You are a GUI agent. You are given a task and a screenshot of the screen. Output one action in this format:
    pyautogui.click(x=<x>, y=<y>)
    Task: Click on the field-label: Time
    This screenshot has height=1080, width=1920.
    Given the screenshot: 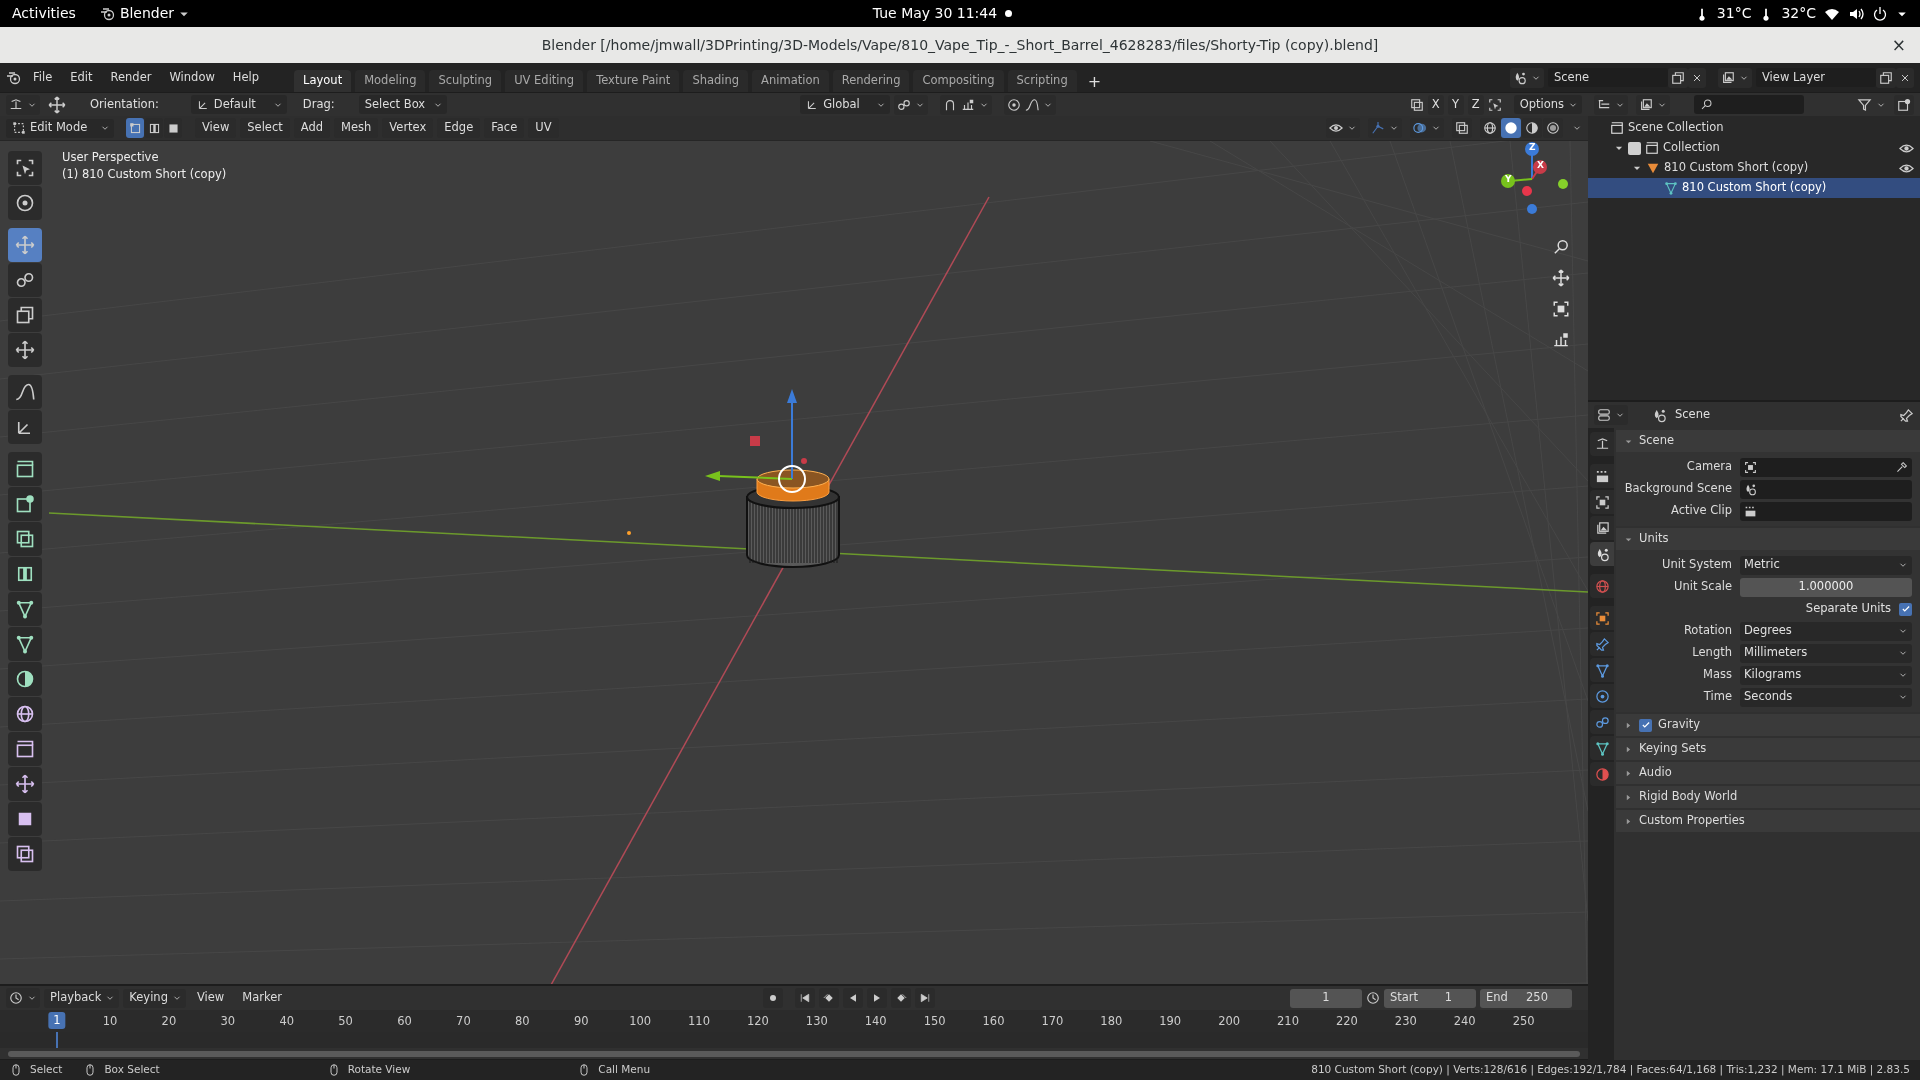 What is the action you would take?
    pyautogui.click(x=1717, y=697)
    